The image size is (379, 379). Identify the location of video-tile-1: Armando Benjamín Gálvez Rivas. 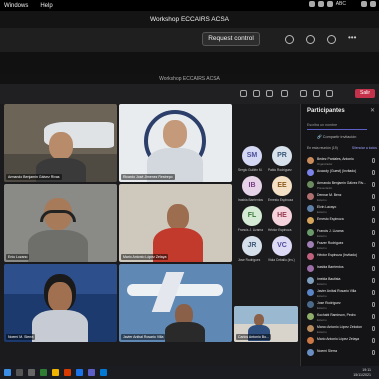
(60, 143).